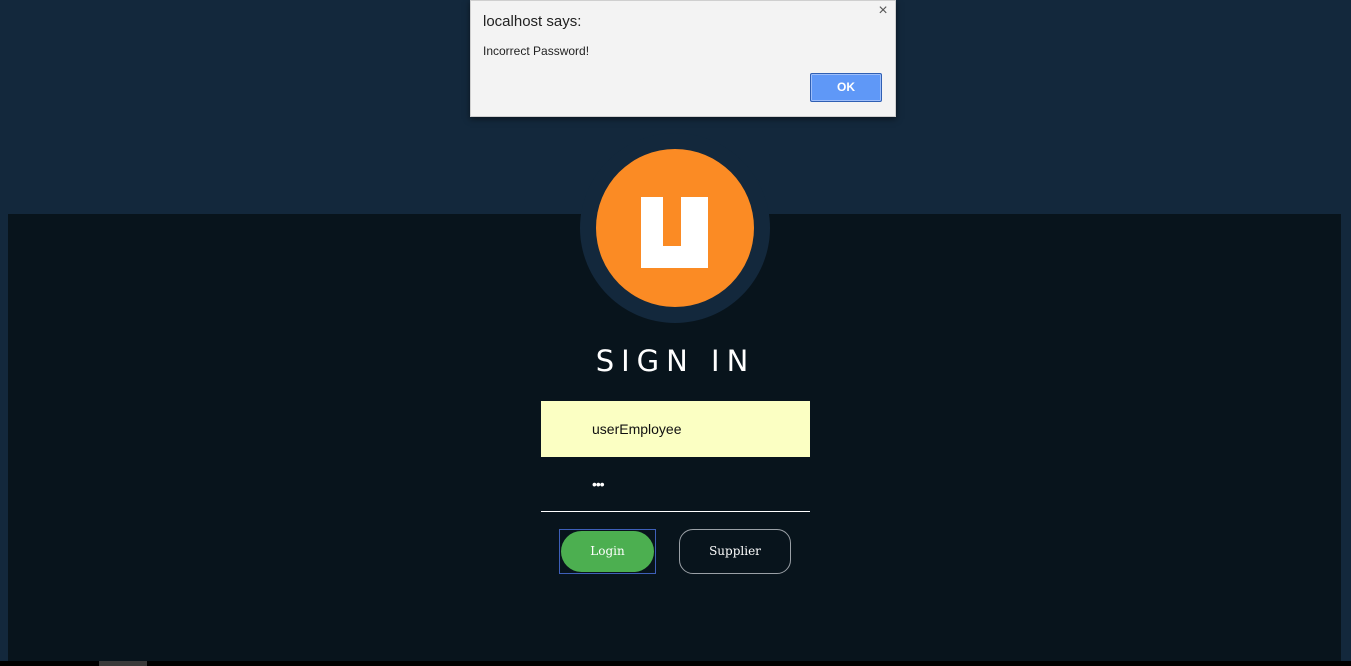 Image resolution: width=1351 pixels, height=666 pixels. What do you see at coordinates (883, 11) in the screenshot?
I see `close-icon: ×` at bounding box center [883, 11].